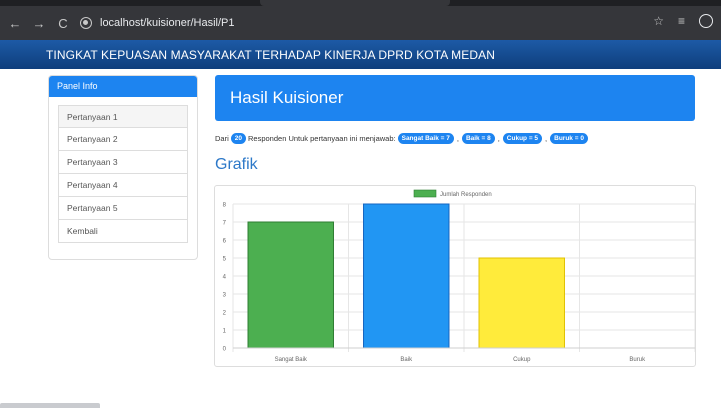 This screenshot has width=721, height=408. What do you see at coordinates (123, 185) in the screenshot?
I see `sidebar-item-pertanyaan-4: Pertanyaan 4` at bounding box center [123, 185].